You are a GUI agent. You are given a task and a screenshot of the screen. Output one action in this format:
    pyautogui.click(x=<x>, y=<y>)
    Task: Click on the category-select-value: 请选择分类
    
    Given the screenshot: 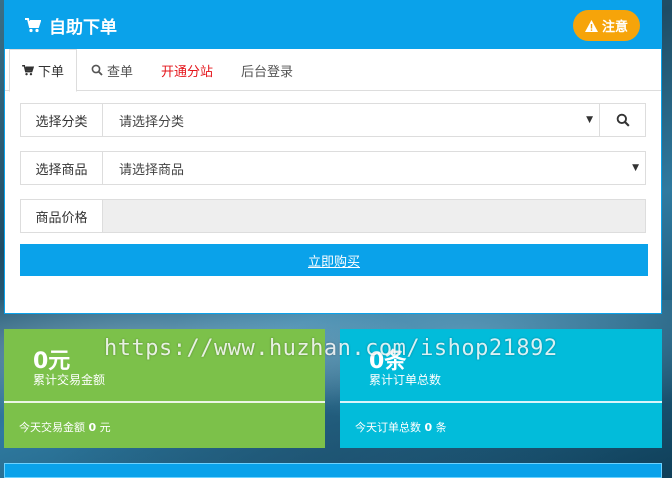 What is the action you would take?
    pyautogui.click(x=152, y=122)
    